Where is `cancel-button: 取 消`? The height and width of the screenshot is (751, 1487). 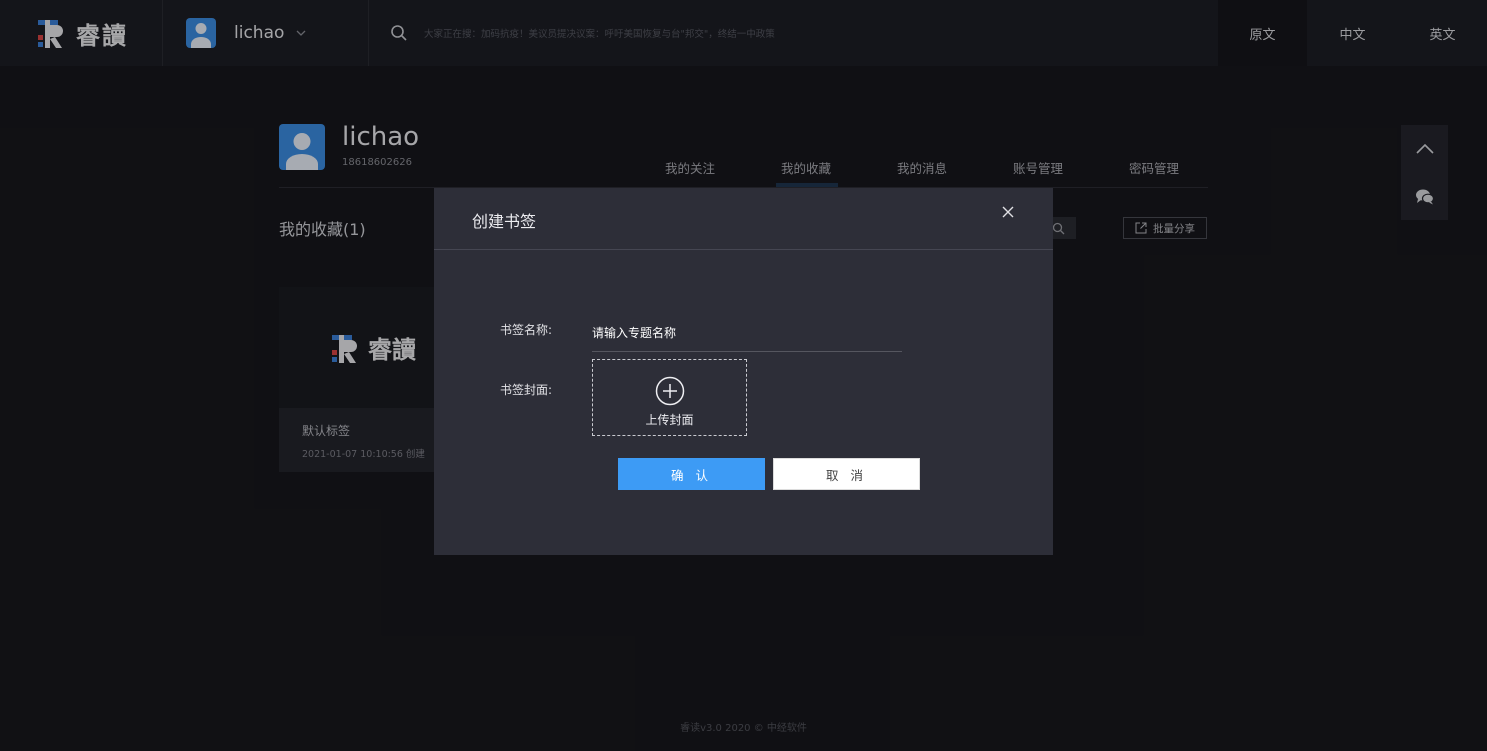
cancel-button: 取 消 is located at coordinates (846, 474).